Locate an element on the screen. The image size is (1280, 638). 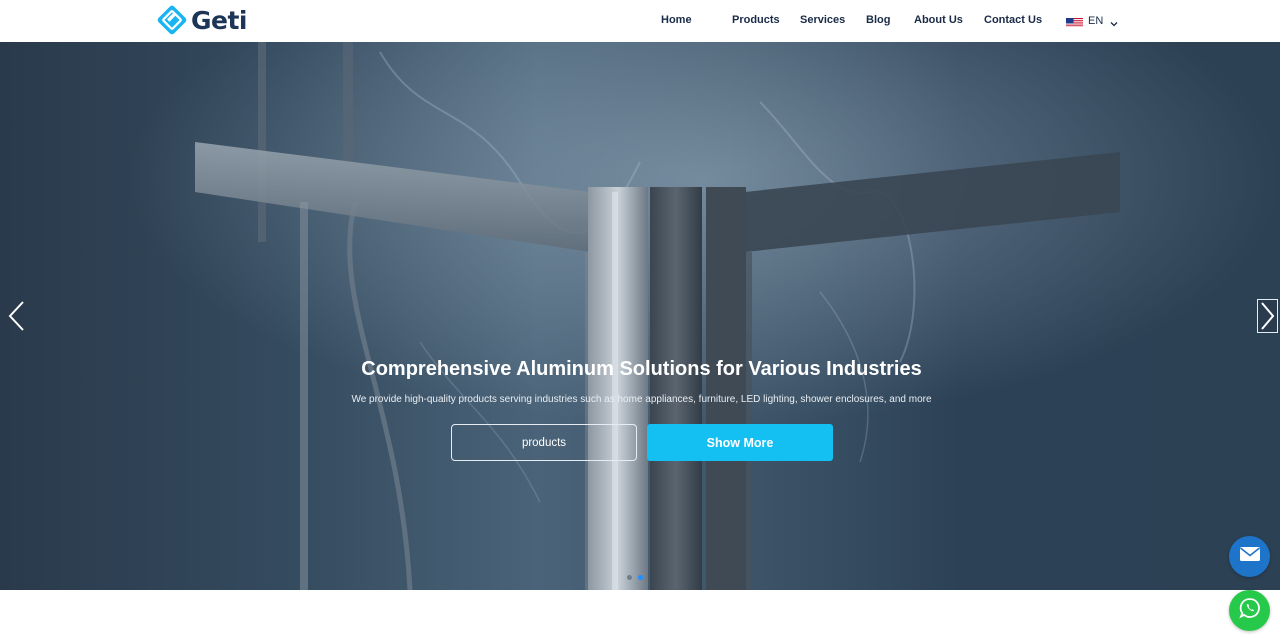
slider-pagination is located at coordinates (635, 577).